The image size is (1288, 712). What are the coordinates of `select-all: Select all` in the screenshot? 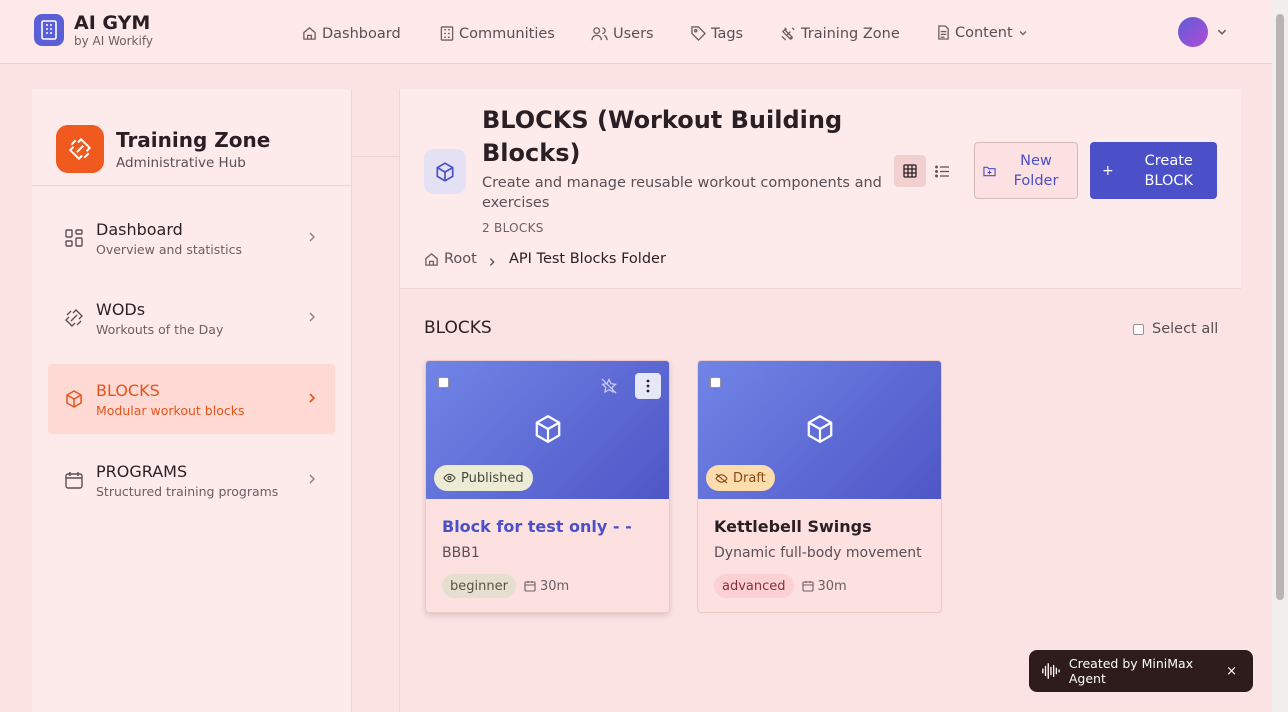 It's located at (1175, 329).